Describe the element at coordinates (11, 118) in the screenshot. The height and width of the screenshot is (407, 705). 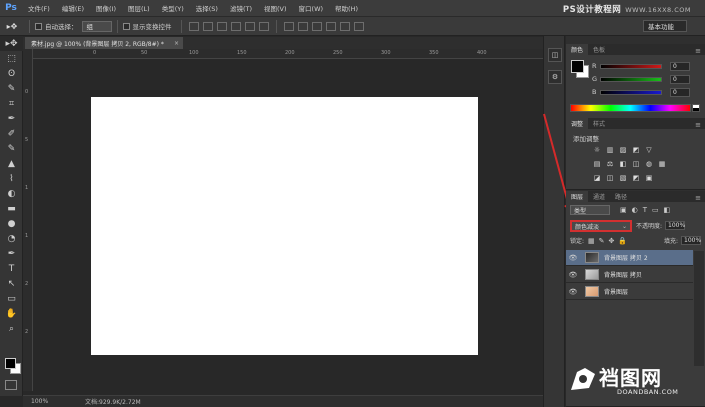
I see `eyedropper-tool-icon: ✒` at that location.